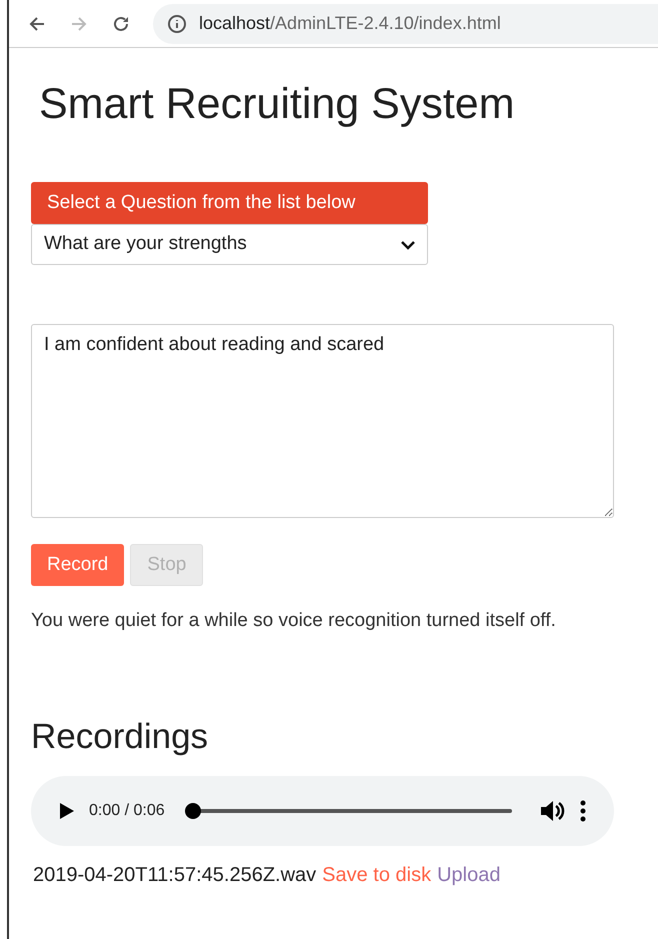 Image resolution: width=658 pixels, height=939 pixels. I want to click on audio-player: 0:00 / 0:06, so click(322, 811).